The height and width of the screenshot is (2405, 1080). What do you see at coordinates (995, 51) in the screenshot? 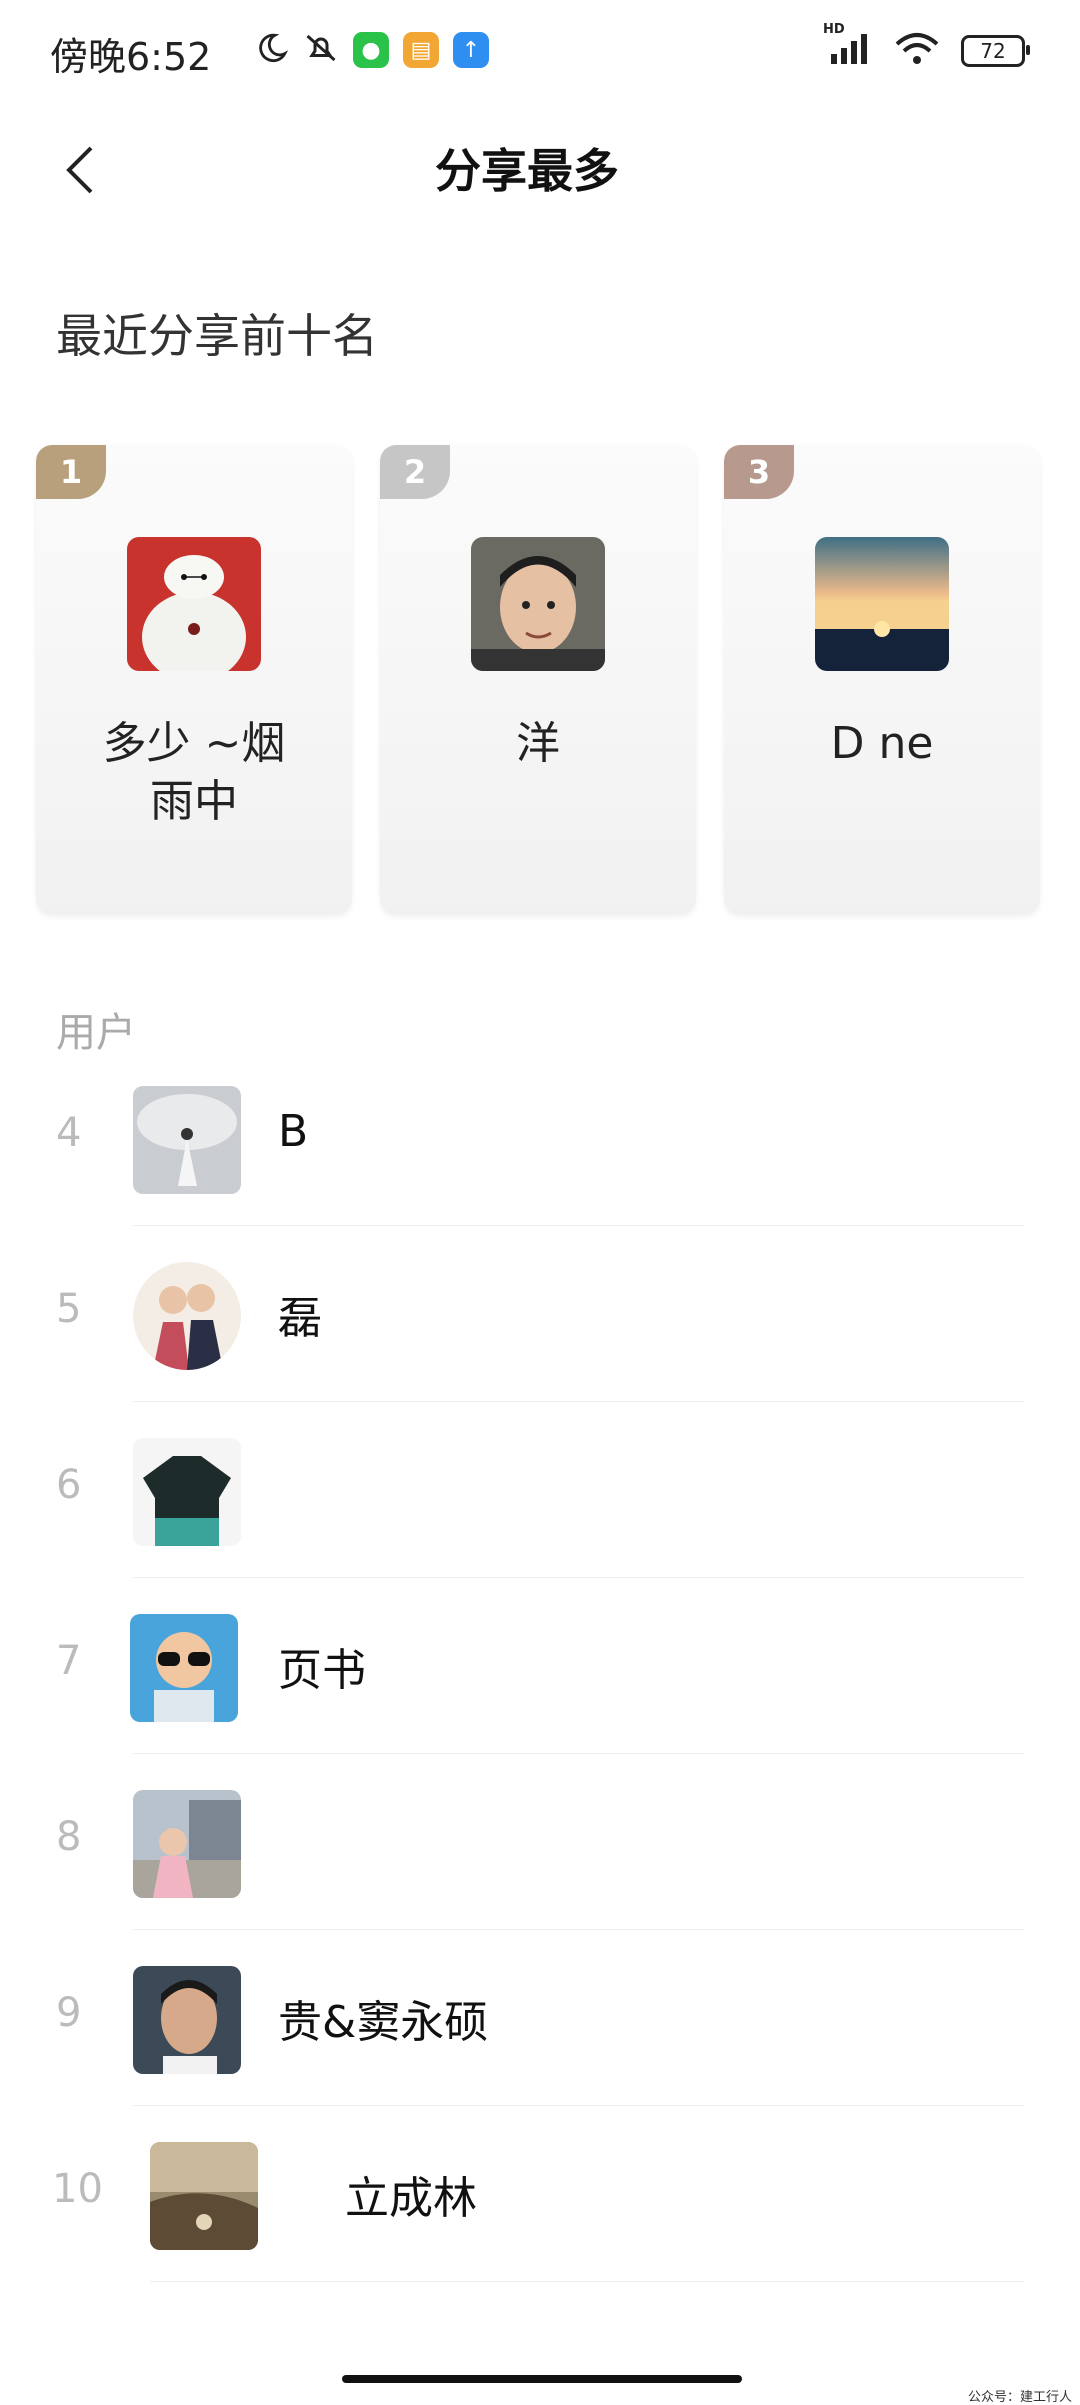
I see `battery-indicator: 72` at bounding box center [995, 51].